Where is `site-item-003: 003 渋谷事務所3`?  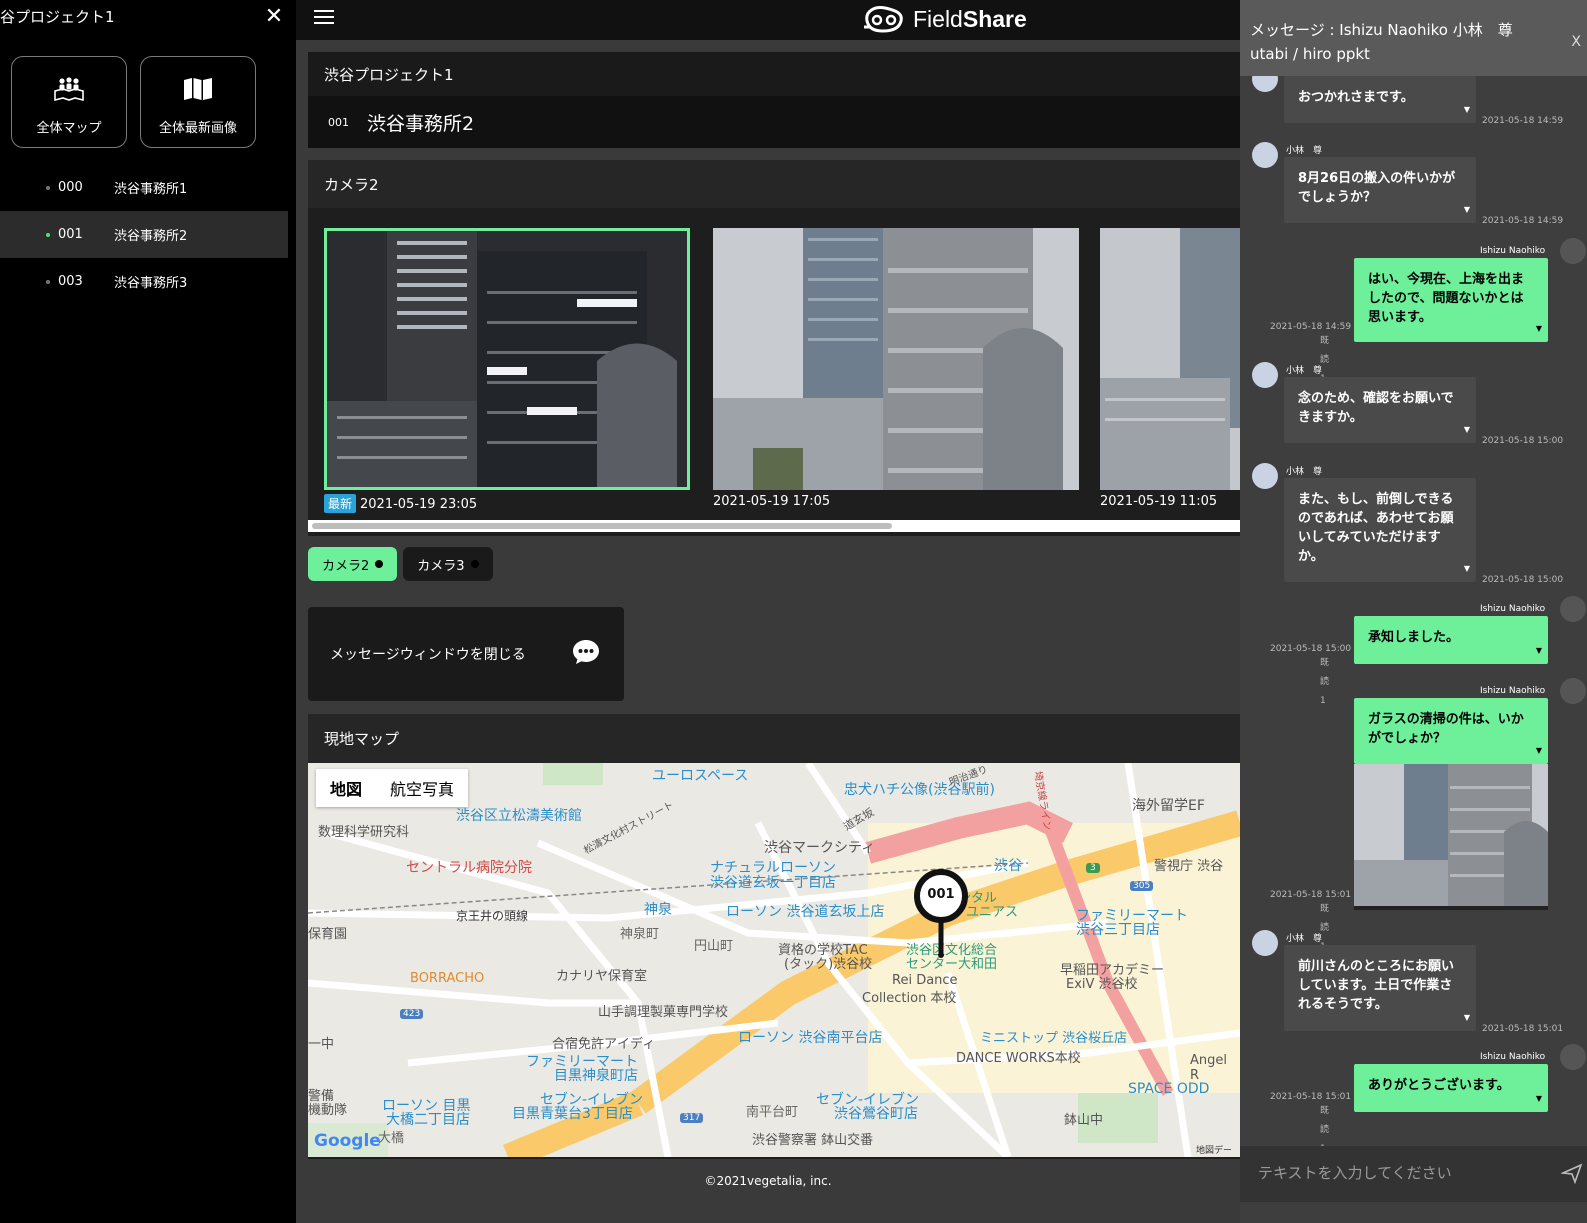 site-item-003: 003 渋谷事務所3 is located at coordinates (144, 281).